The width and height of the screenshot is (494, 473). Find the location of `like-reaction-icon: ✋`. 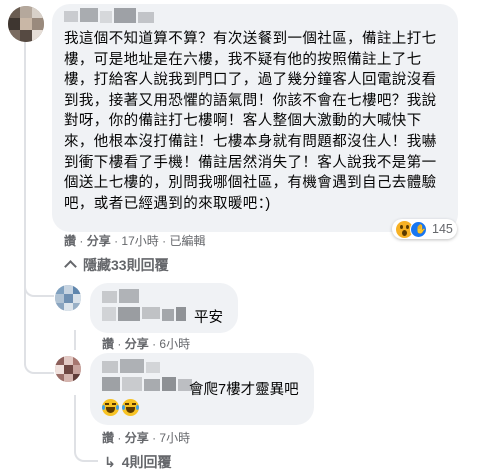

like-reaction-icon: ✋ is located at coordinates (418, 229).